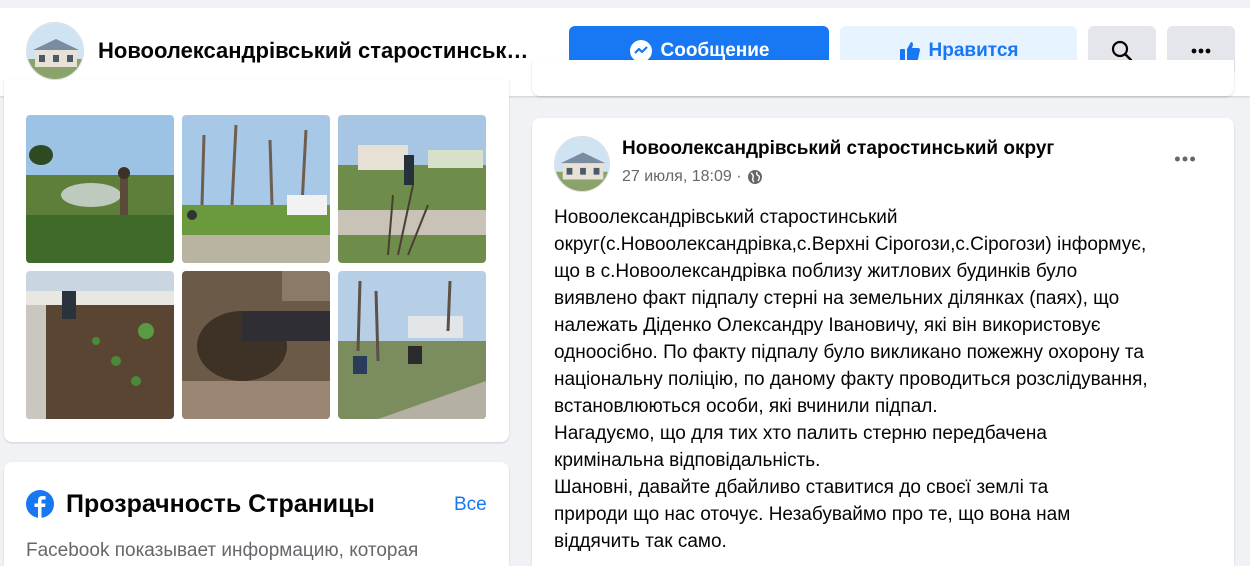 The height and width of the screenshot is (566, 1250). Describe the element at coordinates (412, 345) in the screenshot. I see `photo-square-trees` at that location.